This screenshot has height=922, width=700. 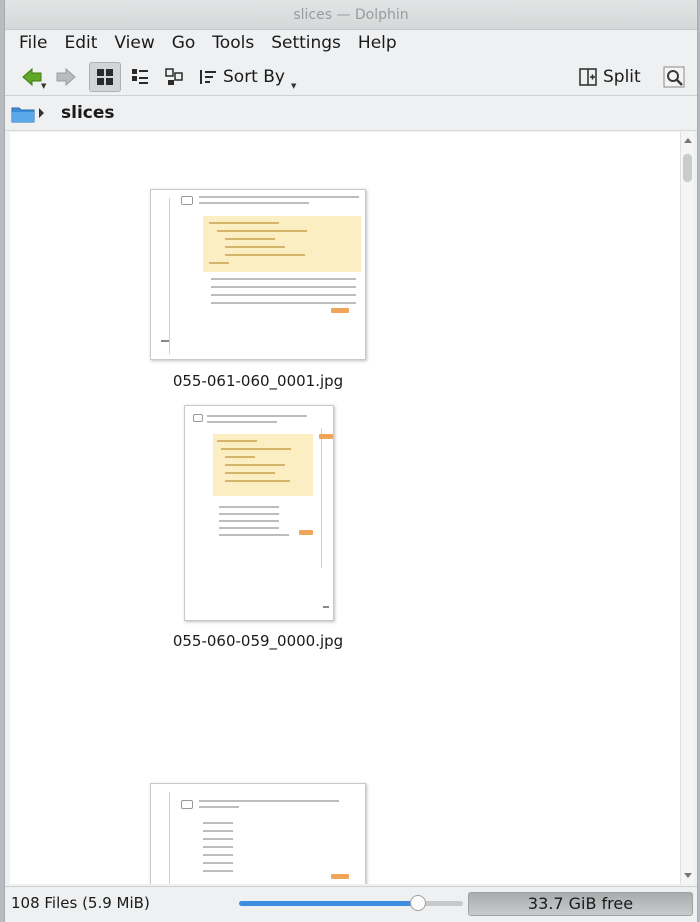 I want to click on folder-icon, so click(x=23, y=115).